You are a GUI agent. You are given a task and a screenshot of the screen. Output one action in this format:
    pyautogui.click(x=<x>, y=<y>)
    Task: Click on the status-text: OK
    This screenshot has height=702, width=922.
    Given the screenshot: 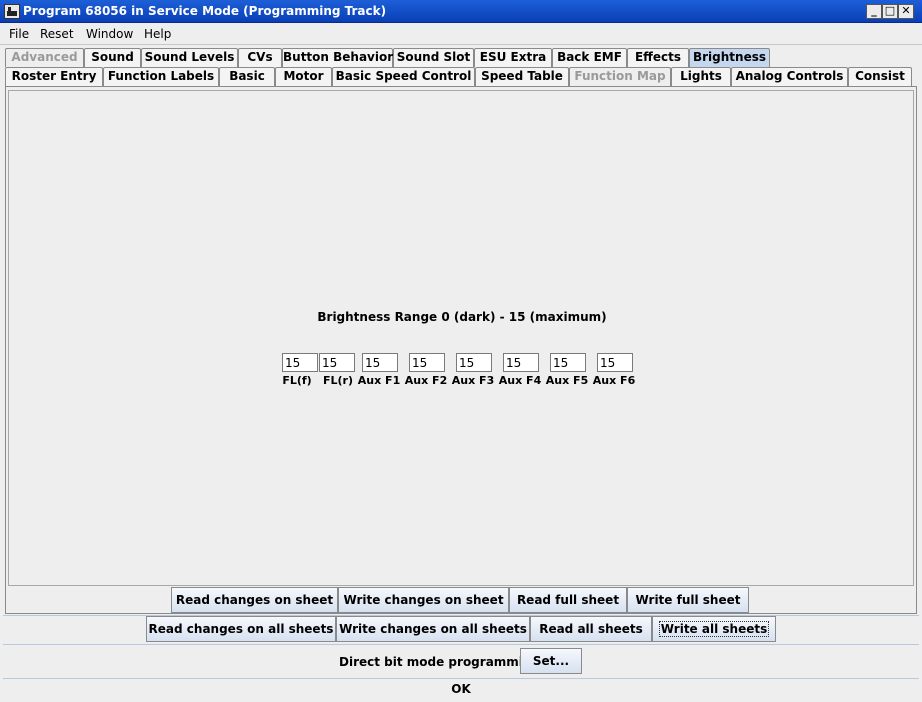 What is the action you would take?
    pyautogui.click(x=461, y=689)
    